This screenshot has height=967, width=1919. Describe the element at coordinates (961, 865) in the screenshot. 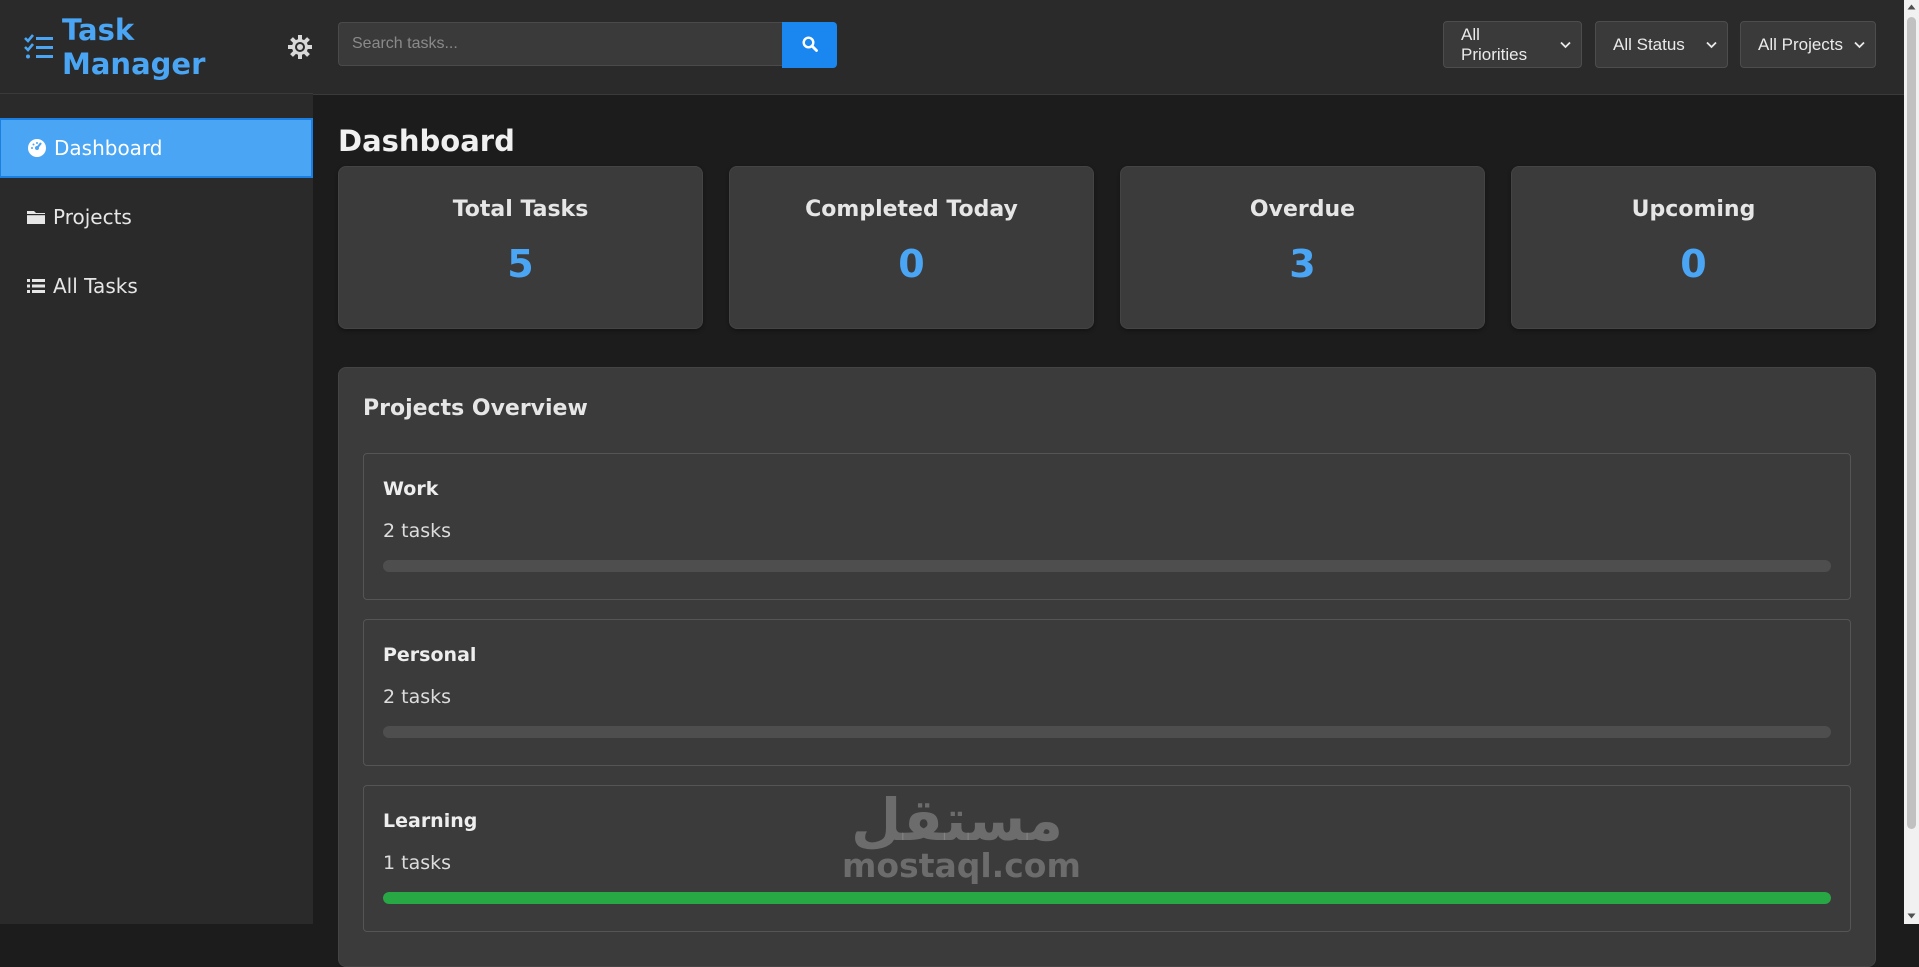

I see `watermark-latin: mostaql.com` at that location.